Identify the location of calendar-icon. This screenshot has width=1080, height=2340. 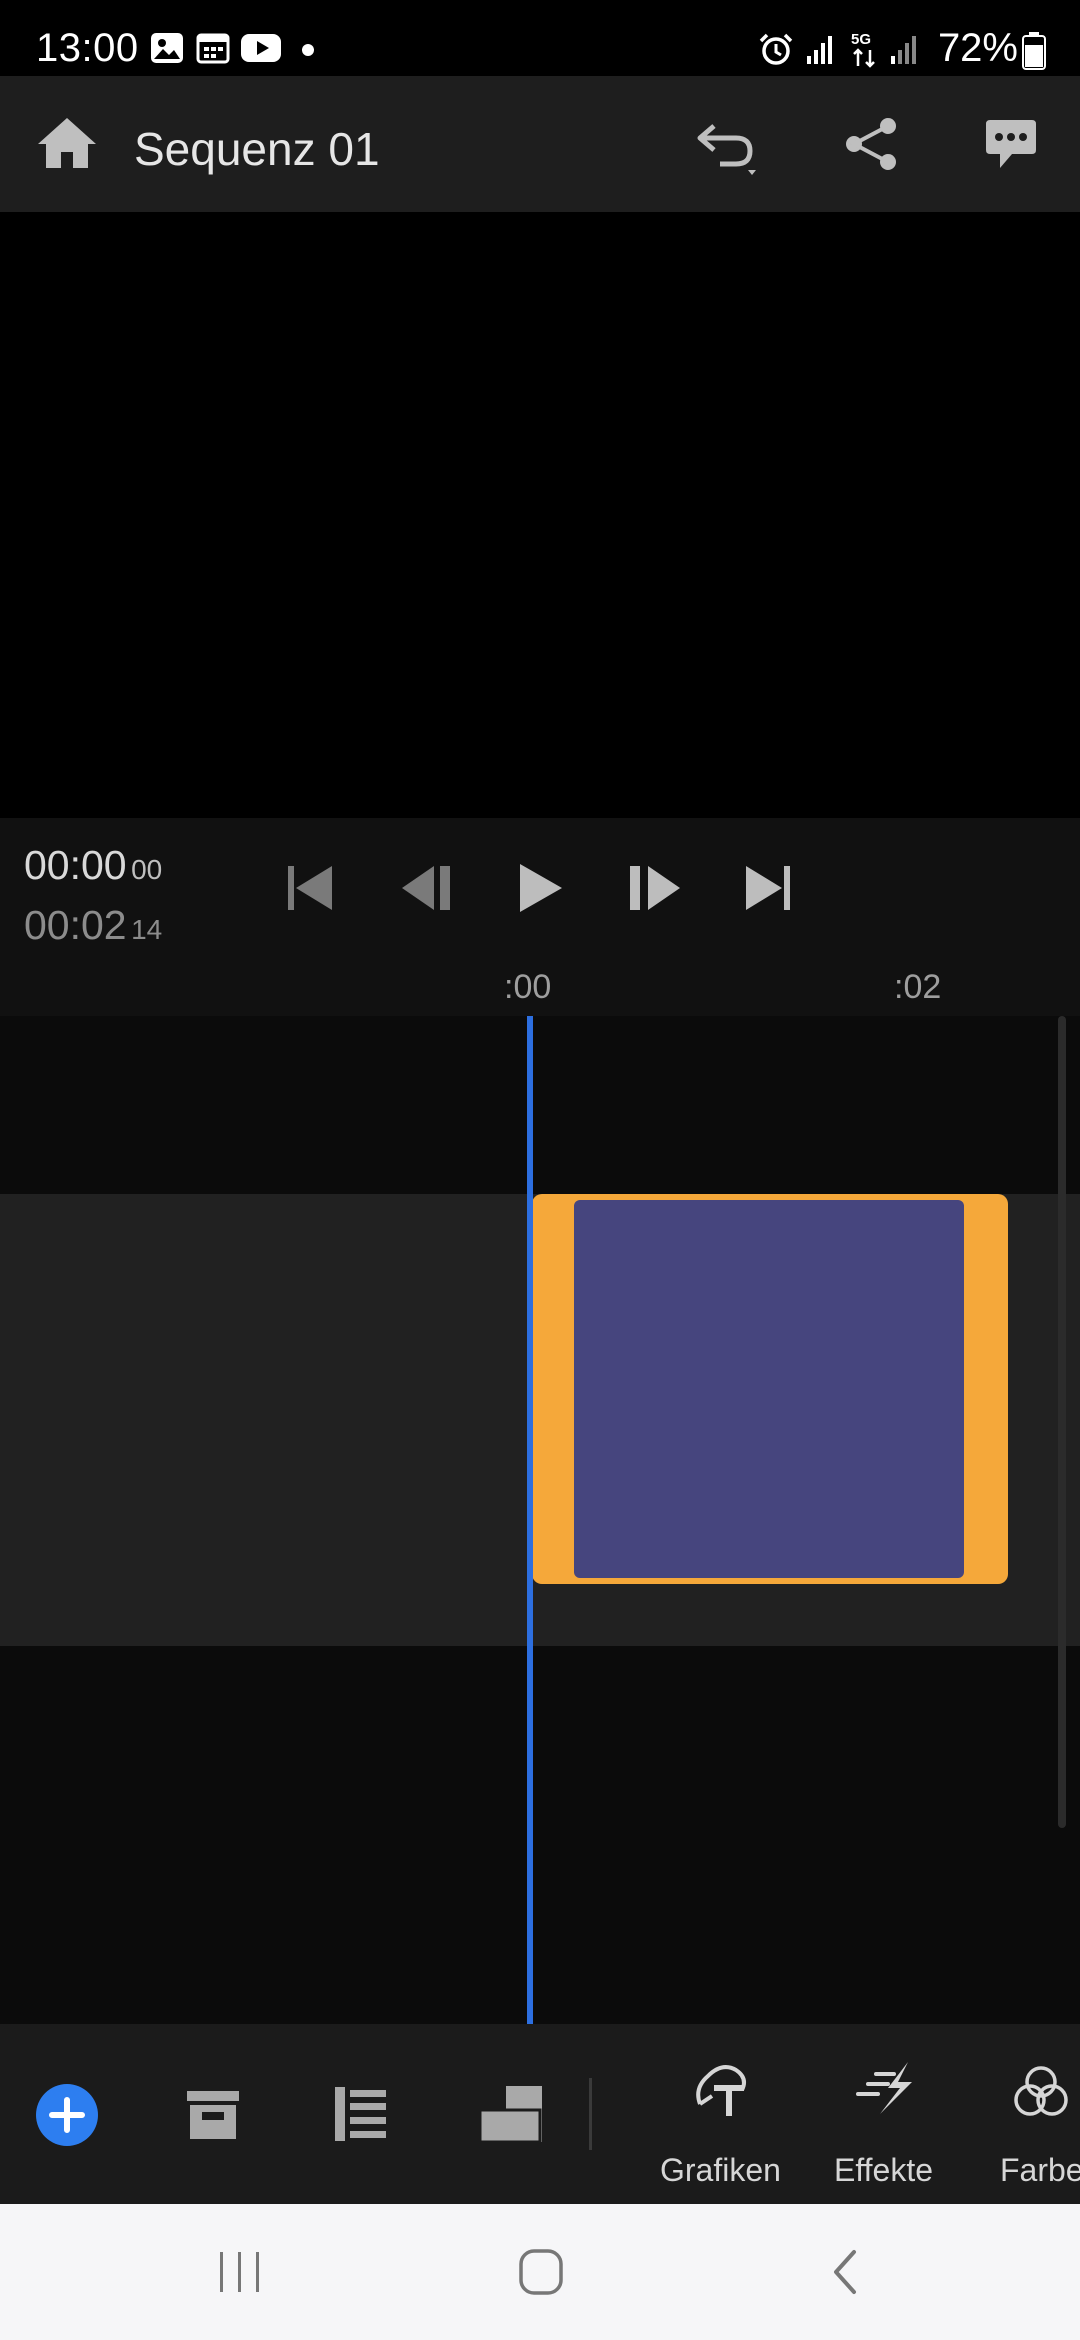
(213, 48).